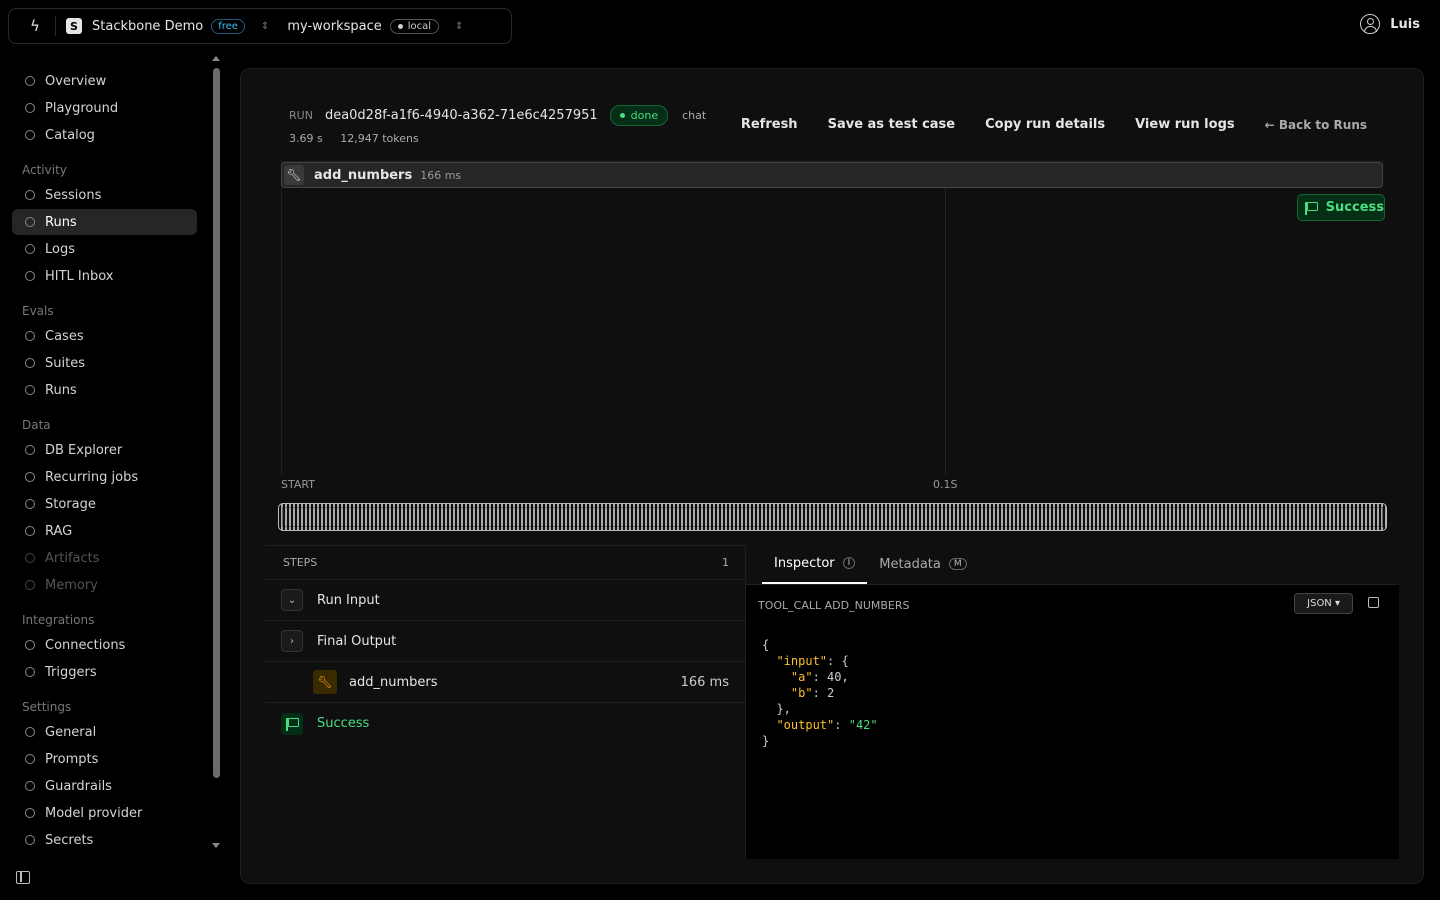 The height and width of the screenshot is (900, 1440). I want to click on sidebar-item-logs: Logs, so click(104, 249).